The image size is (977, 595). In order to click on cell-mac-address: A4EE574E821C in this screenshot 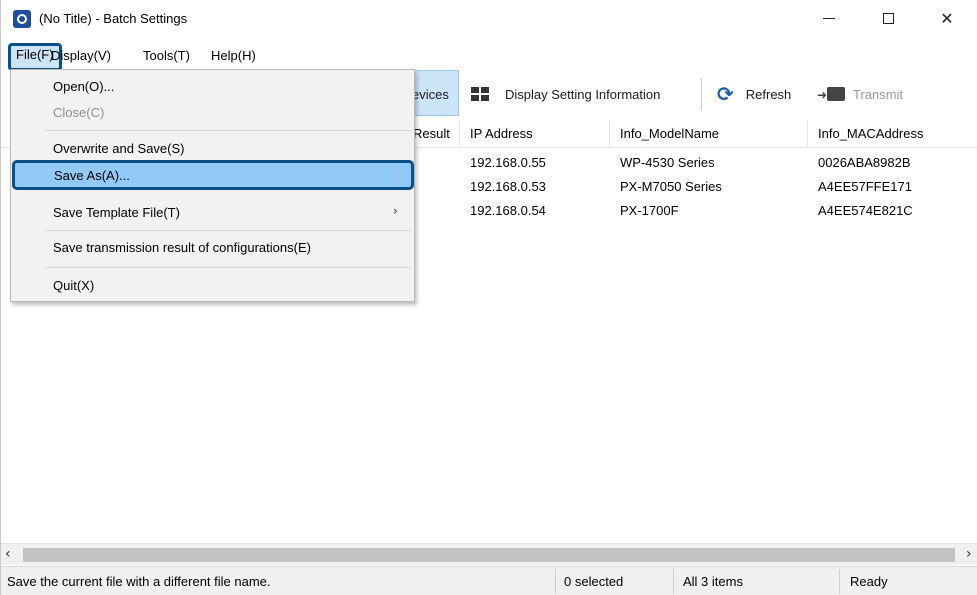, I will do `click(865, 210)`.